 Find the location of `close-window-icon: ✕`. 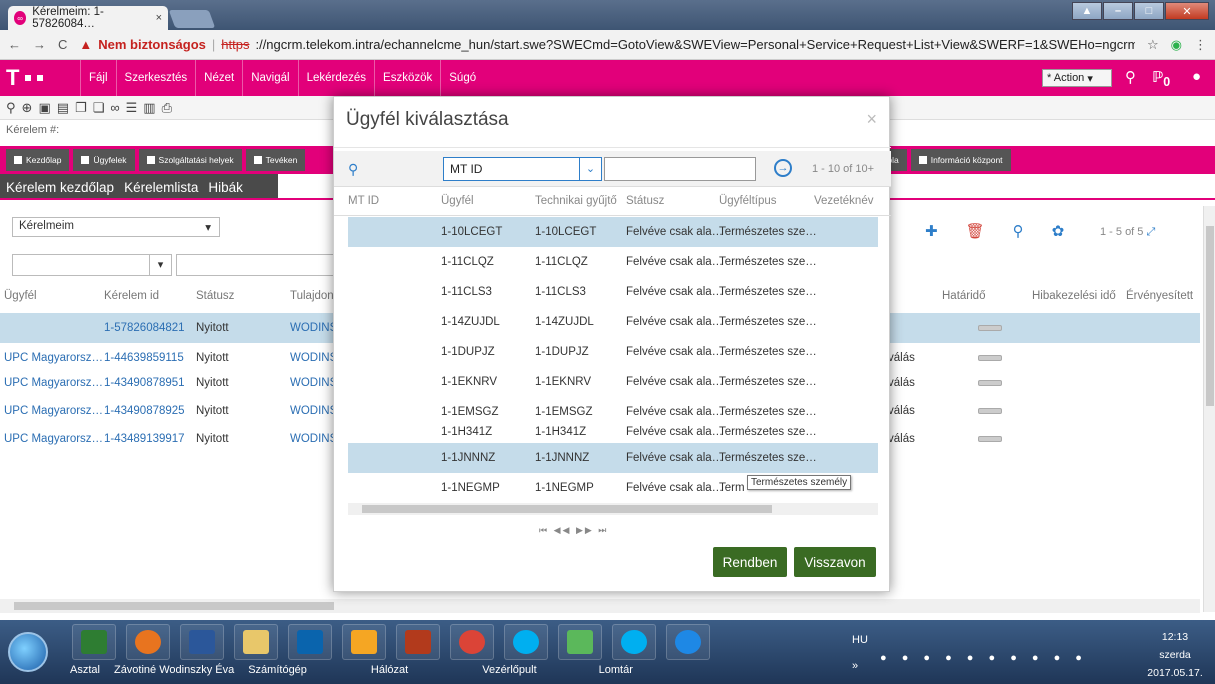

close-window-icon: ✕ is located at coordinates (1187, 11).